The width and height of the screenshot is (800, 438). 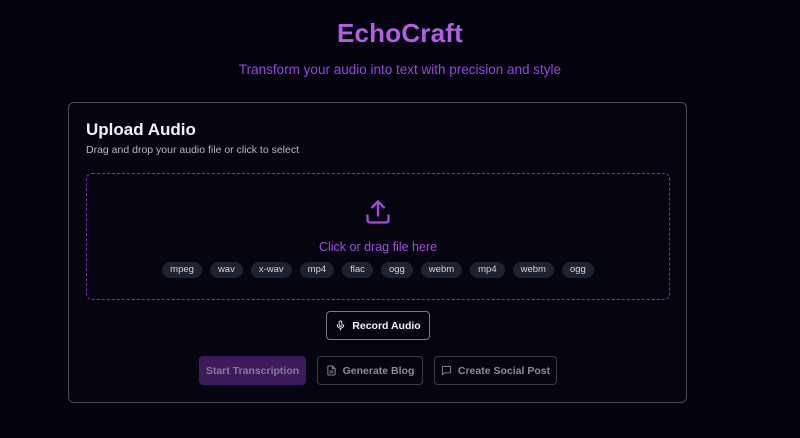 I want to click on record-audio-button: Record Audio, so click(x=378, y=325).